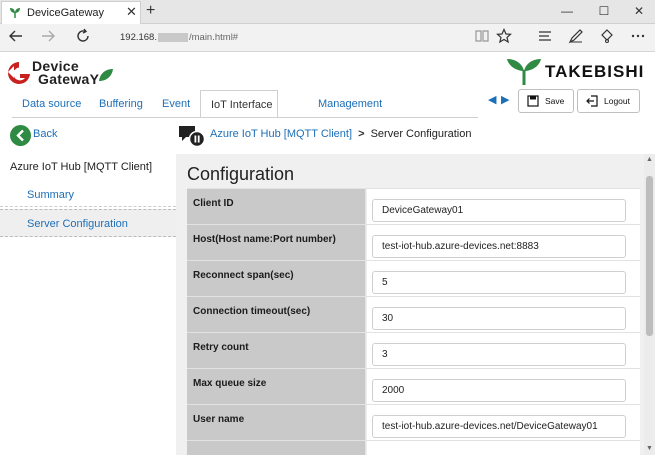  Describe the element at coordinates (499, 354) in the screenshot. I see `retry-count-input` at that location.